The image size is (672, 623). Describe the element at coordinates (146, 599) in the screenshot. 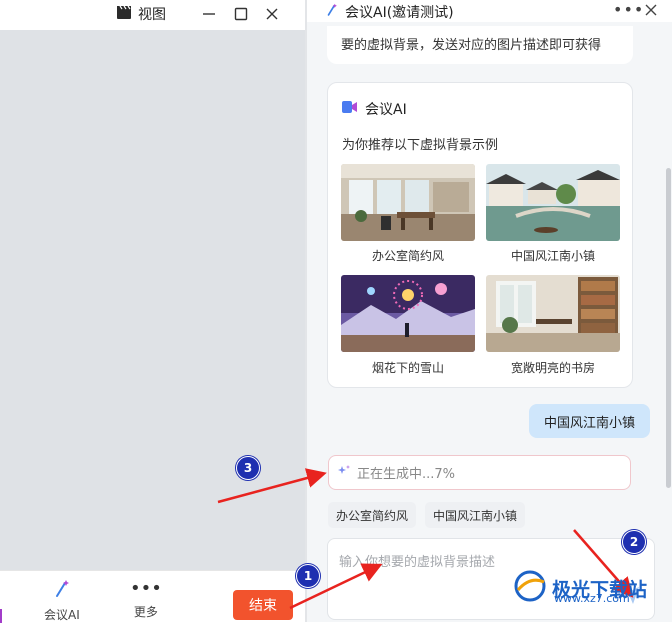

I see `more-button: ••• 更多` at that location.